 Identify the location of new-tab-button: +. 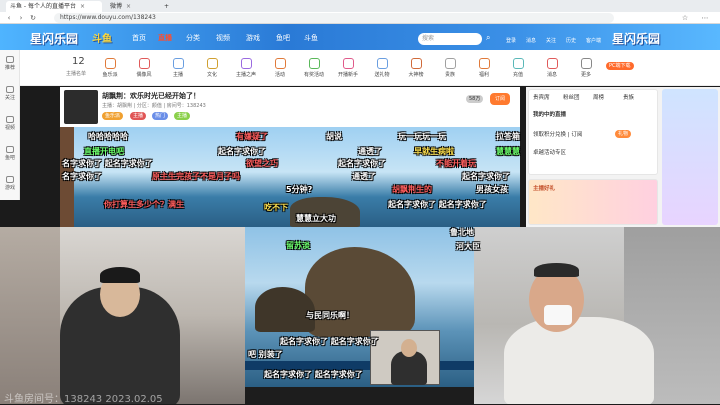
(166, 6).